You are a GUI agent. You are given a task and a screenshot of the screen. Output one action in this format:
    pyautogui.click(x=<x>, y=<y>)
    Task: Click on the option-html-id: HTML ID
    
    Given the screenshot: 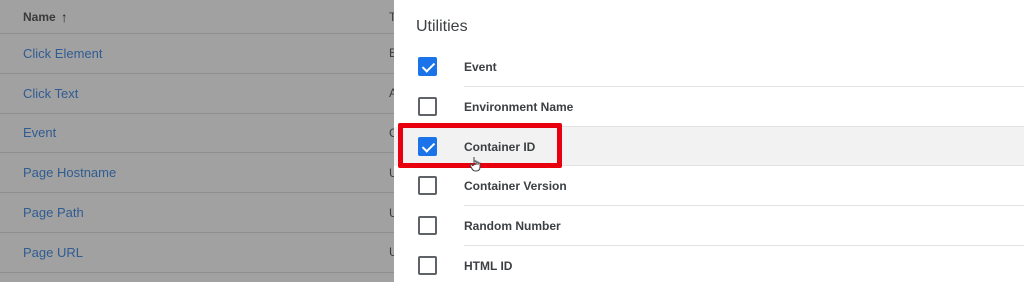 What is the action you would take?
    pyautogui.click(x=709, y=264)
    